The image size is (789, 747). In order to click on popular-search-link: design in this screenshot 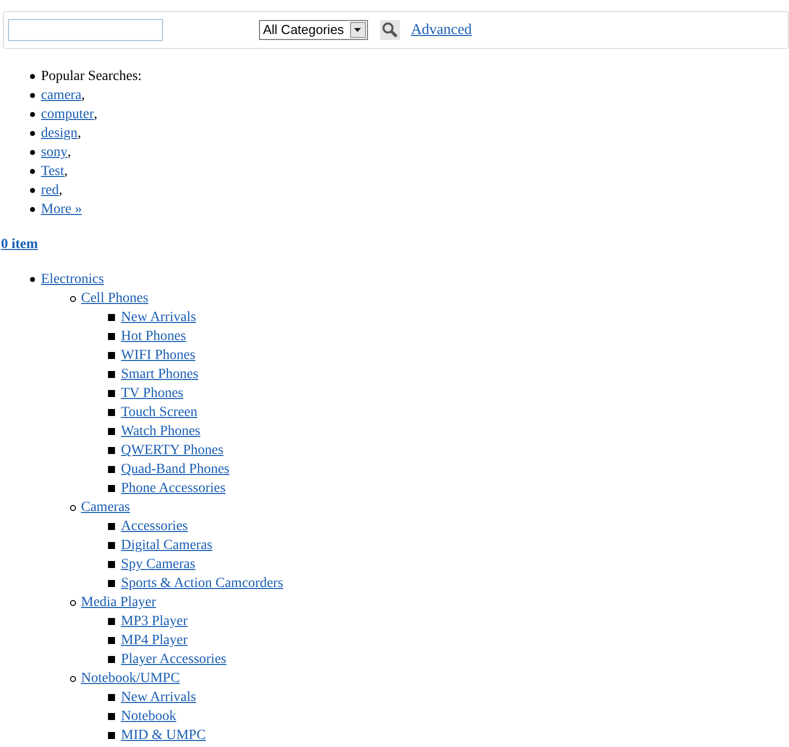, I will do `click(59, 133)`.